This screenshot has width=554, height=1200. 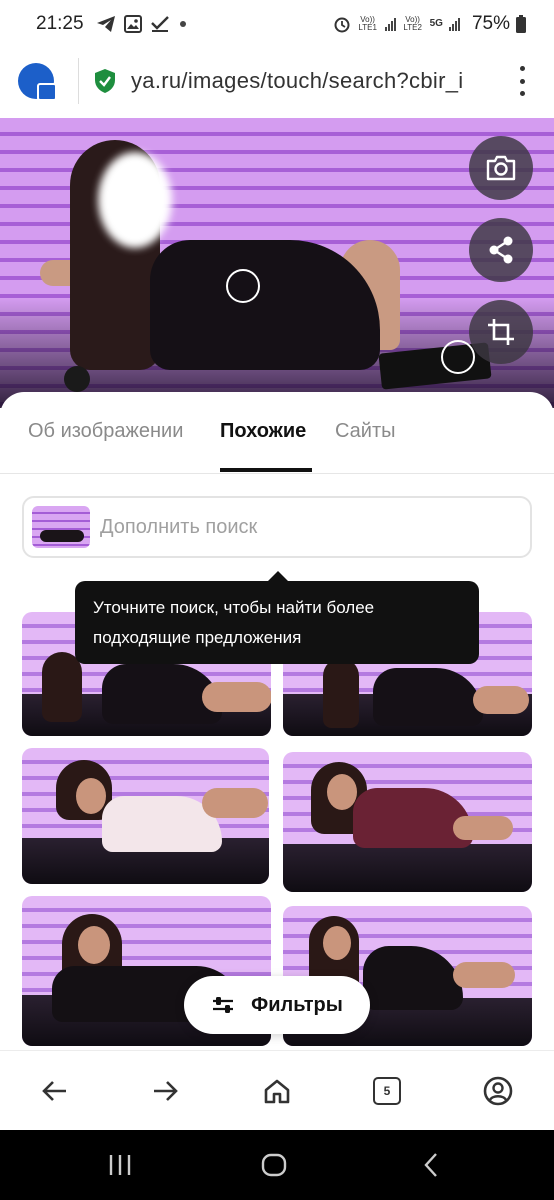 I want to click on status-system-icons: Vo)) LTE1 Vo)) LTE2 5G 75%, so click(x=429, y=24).